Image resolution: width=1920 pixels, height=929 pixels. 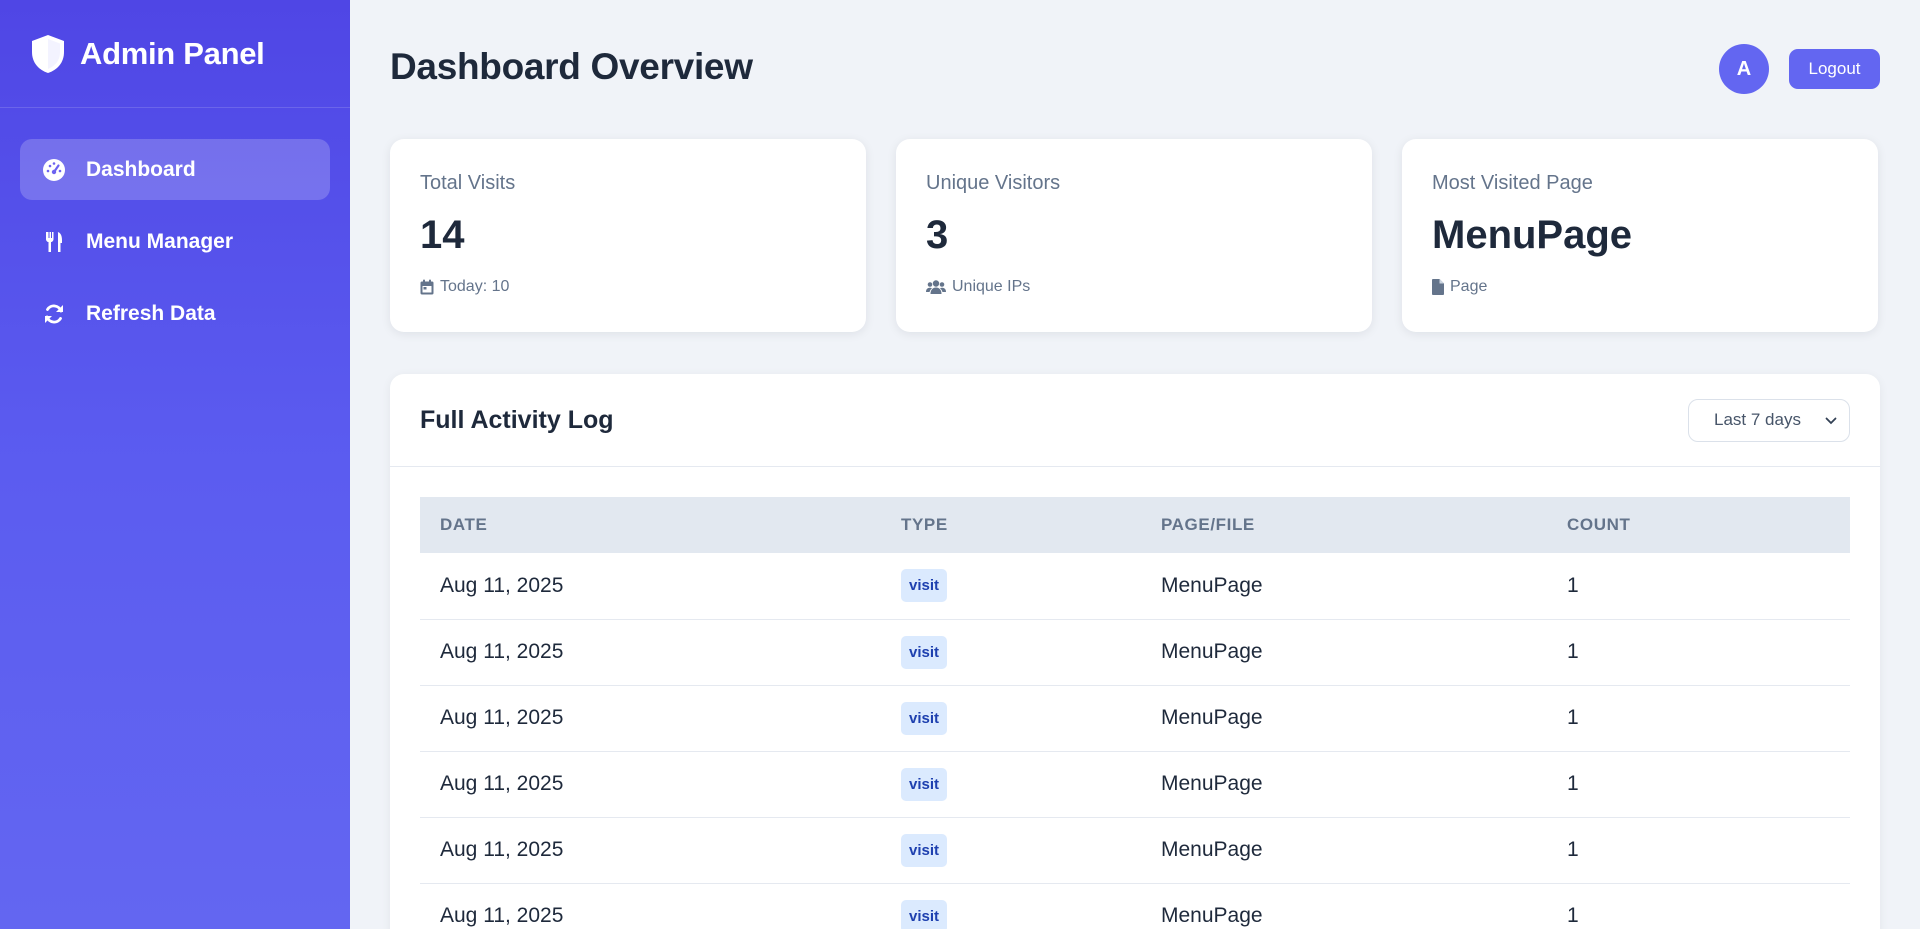 I want to click on page-title: Dashboard Overview, so click(x=571, y=66).